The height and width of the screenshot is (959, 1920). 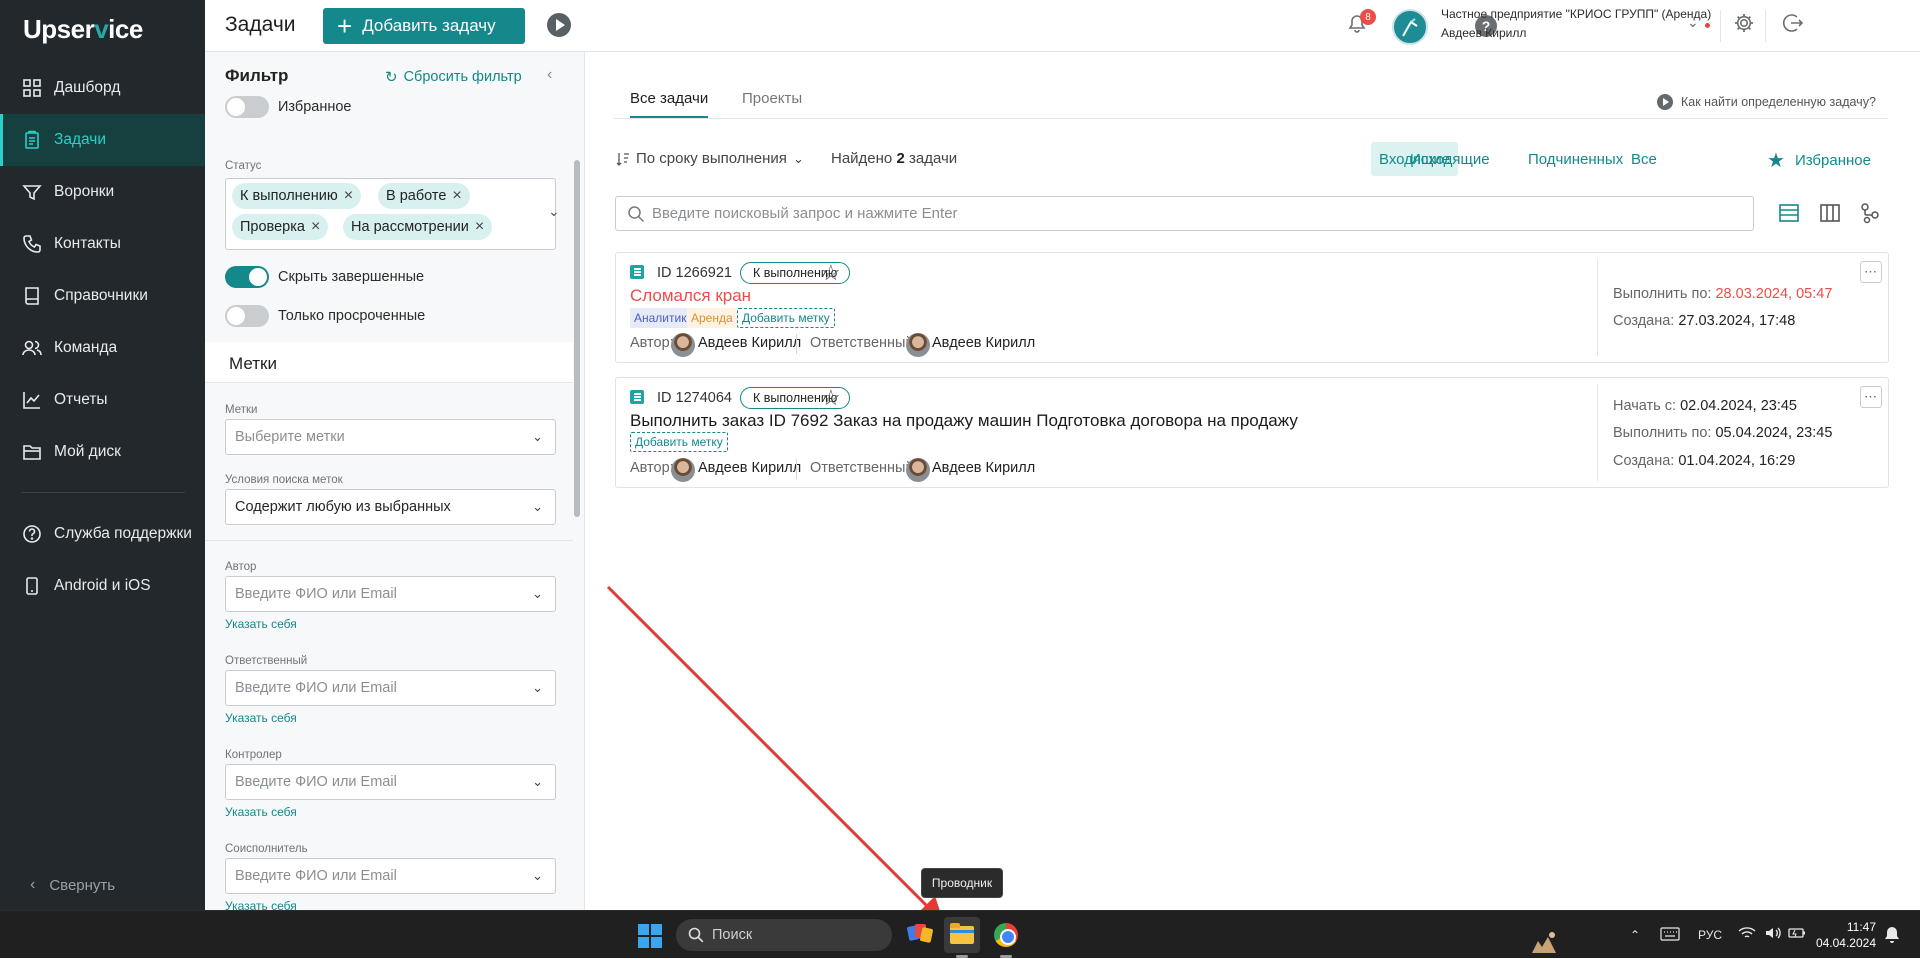 I want to click on sidebar-item-funnels: Воронки, so click(x=102, y=192).